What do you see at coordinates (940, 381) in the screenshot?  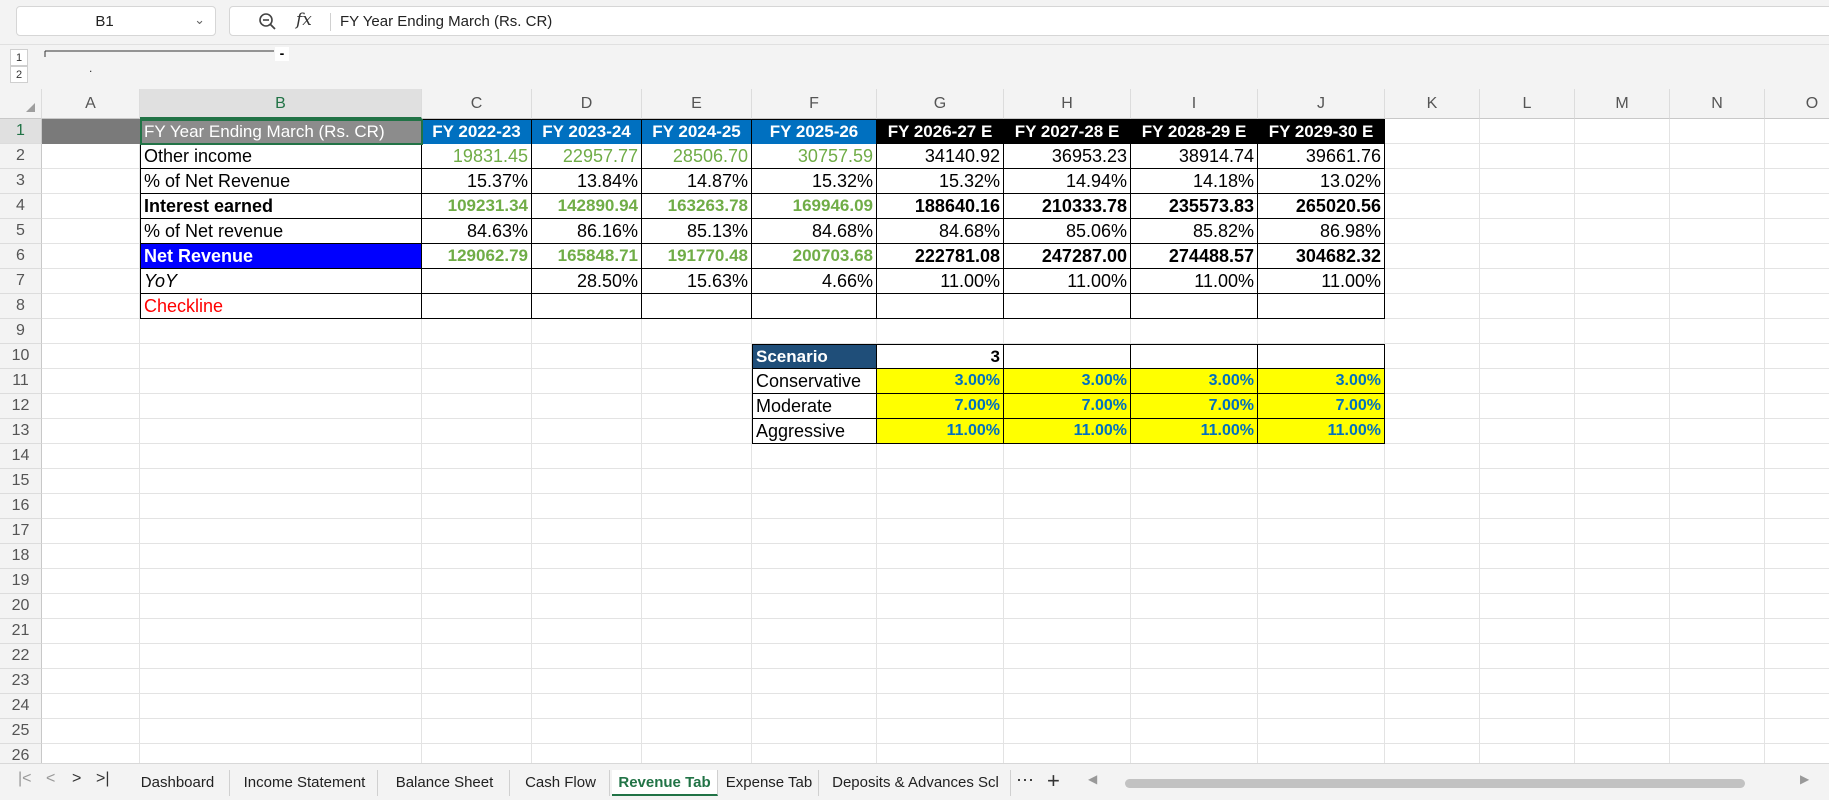 I see `cell-g11: 3.00%` at bounding box center [940, 381].